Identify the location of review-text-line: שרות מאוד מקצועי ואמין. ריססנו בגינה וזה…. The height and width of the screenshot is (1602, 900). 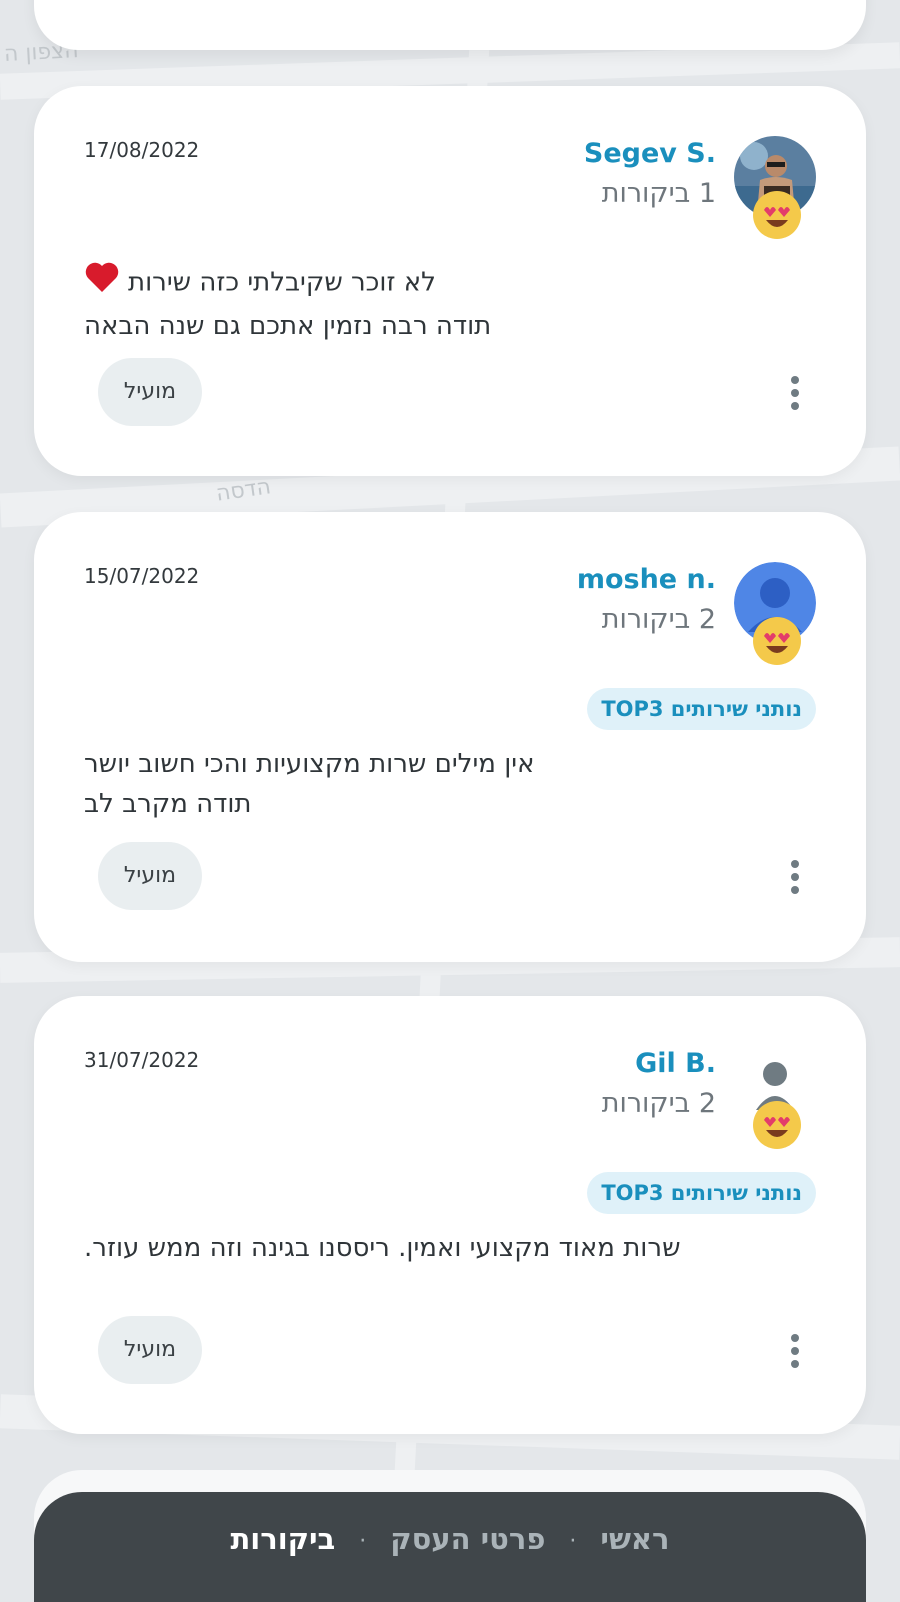
(382, 1248).